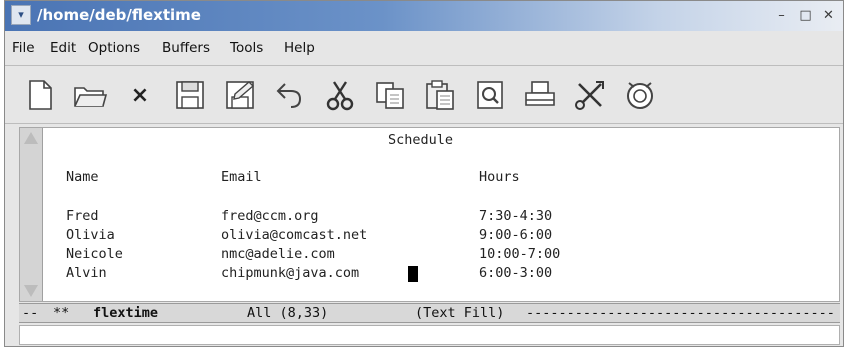  I want to click on window-title: /home/deb/flextime, so click(119, 15).